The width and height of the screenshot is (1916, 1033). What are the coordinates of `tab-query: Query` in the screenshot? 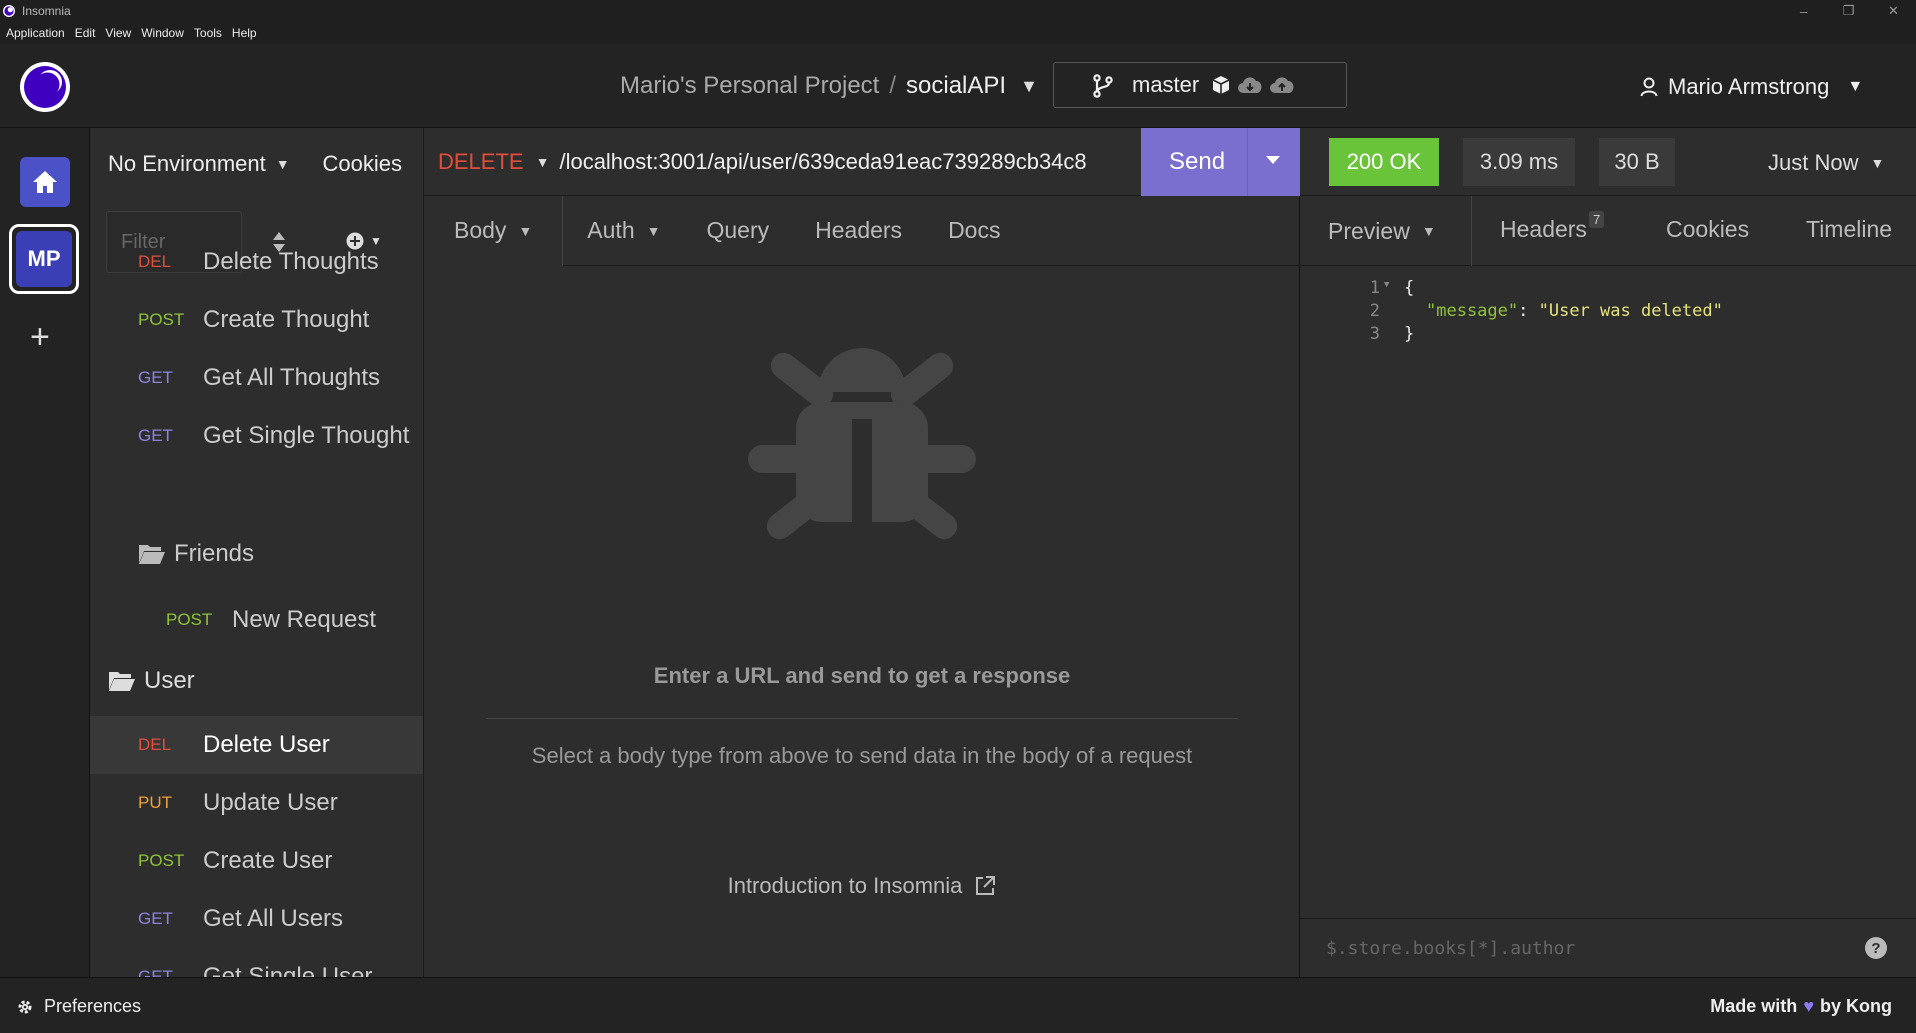 It's located at (737, 230).